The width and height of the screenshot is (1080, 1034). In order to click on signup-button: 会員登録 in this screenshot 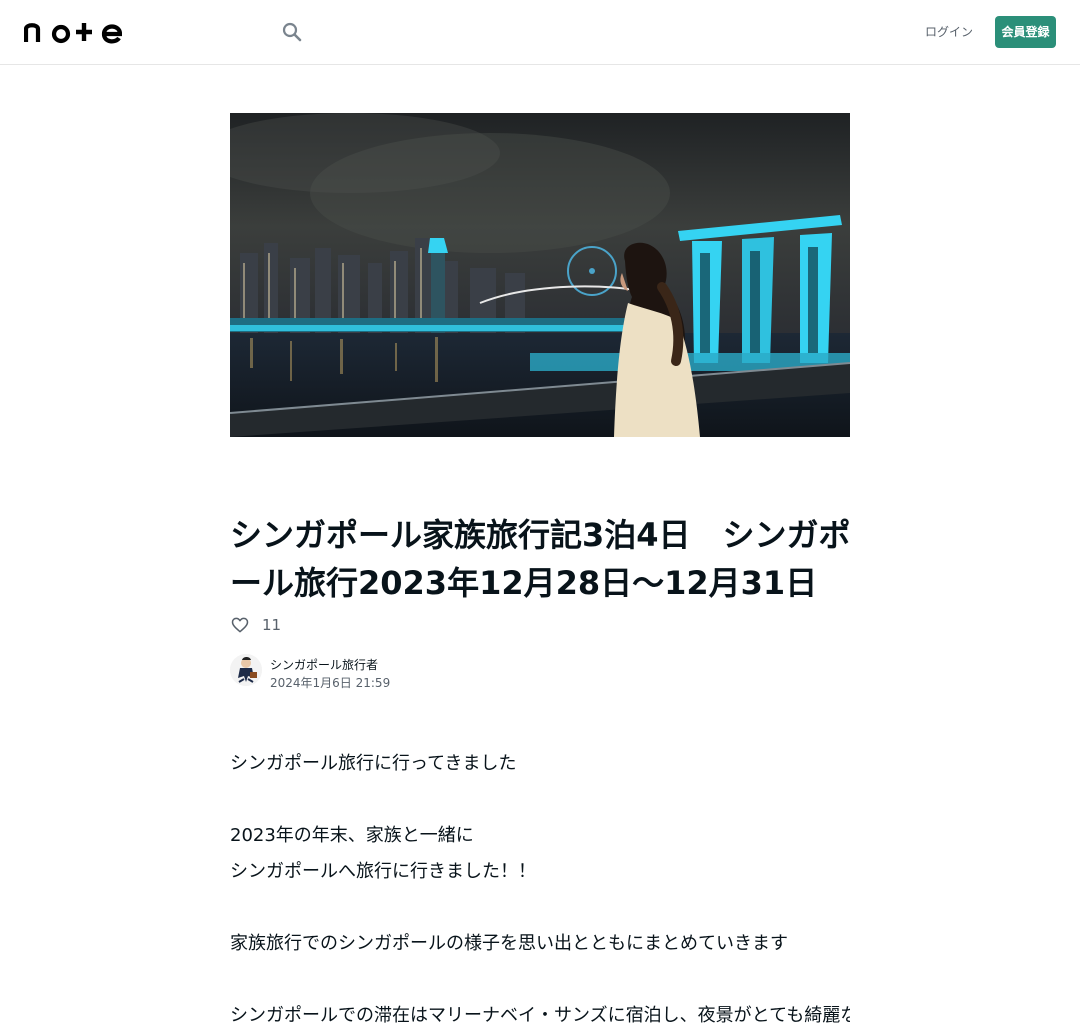, I will do `click(1025, 32)`.